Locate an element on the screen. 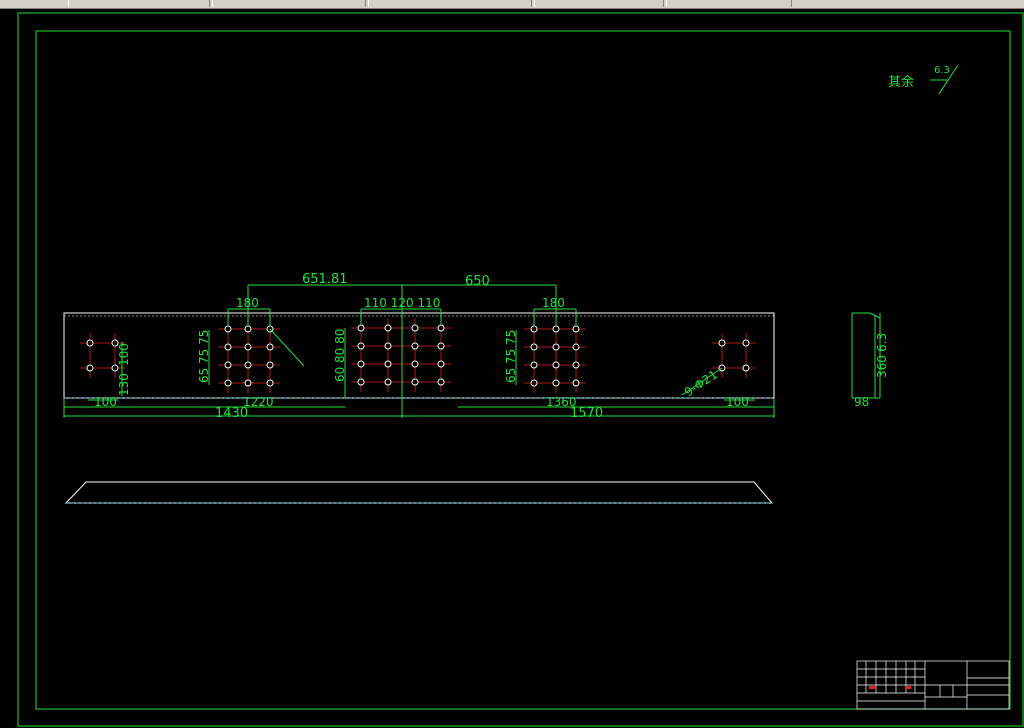 The height and width of the screenshot is (728, 1024). surface-roughness-note: 其余 6.3 is located at coordinates (923, 79).